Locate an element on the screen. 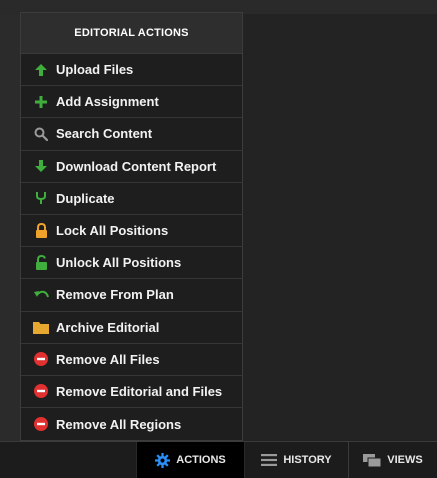 The width and height of the screenshot is (437, 478). upload-arrow-icon is located at coordinates (41, 70).